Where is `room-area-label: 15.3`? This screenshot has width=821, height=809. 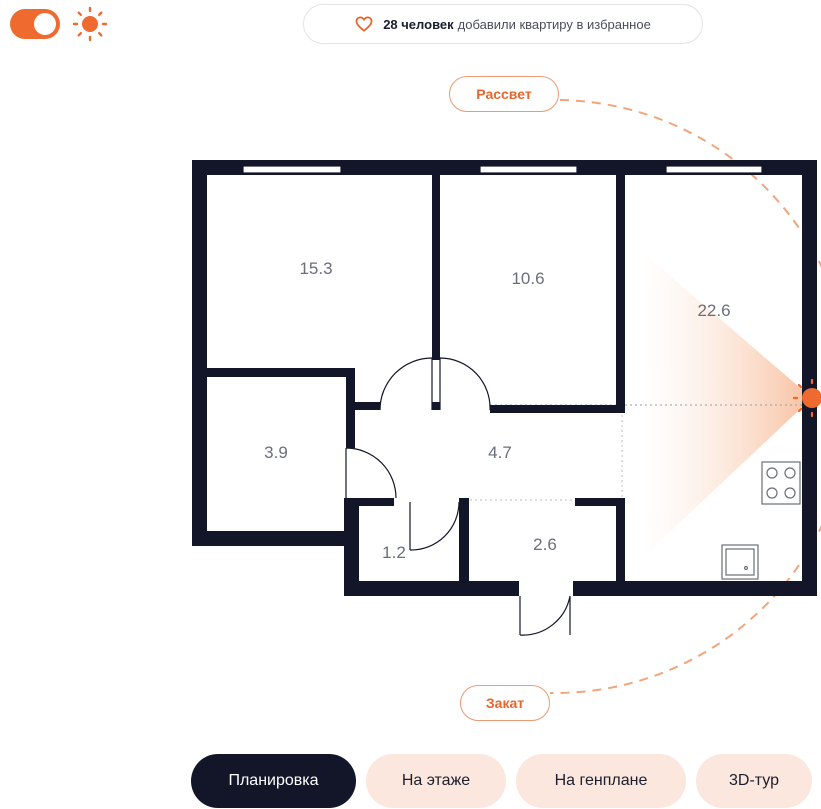
room-area-label: 15.3 is located at coordinates (315, 268).